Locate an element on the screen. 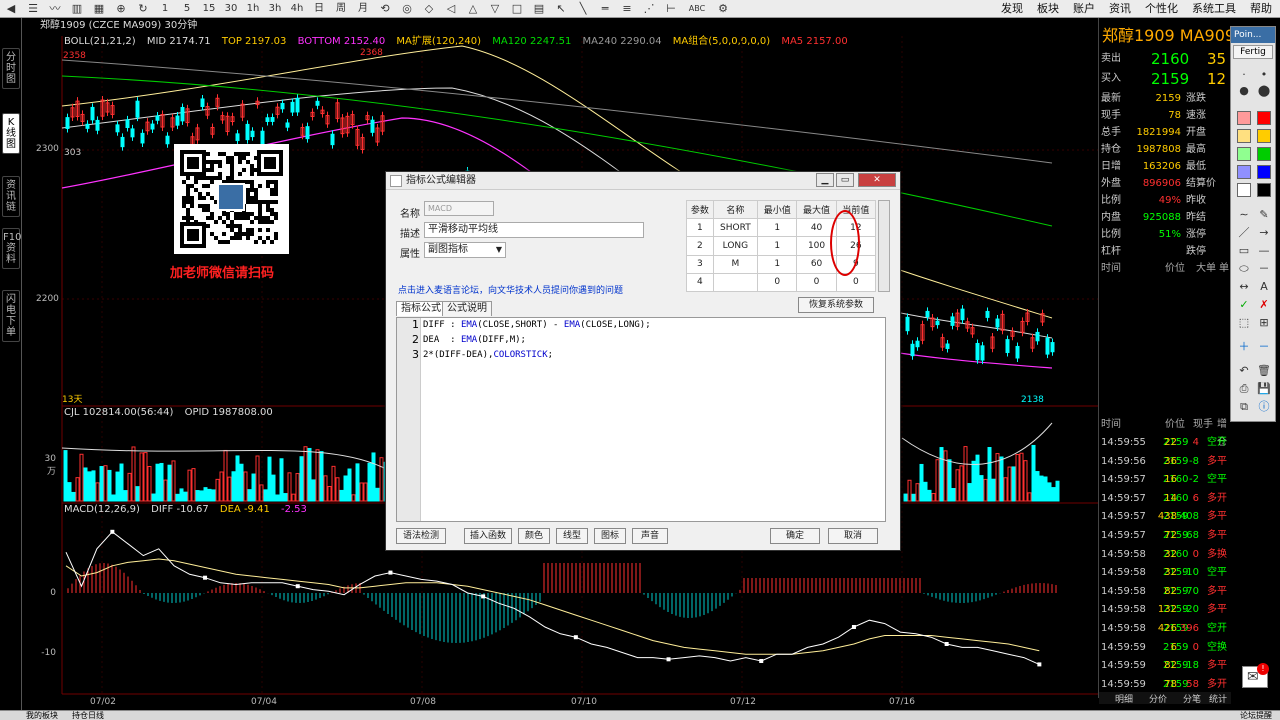 The width and height of the screenshot is (1280, 720). refresh-icon: ↻ is located at coordinates (143, 9).